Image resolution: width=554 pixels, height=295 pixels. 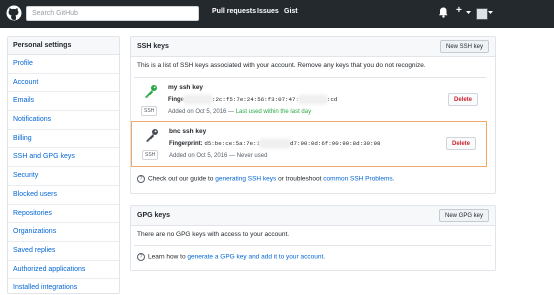 I want to click on last-used-status: Never used, so click(x=252, y=156).